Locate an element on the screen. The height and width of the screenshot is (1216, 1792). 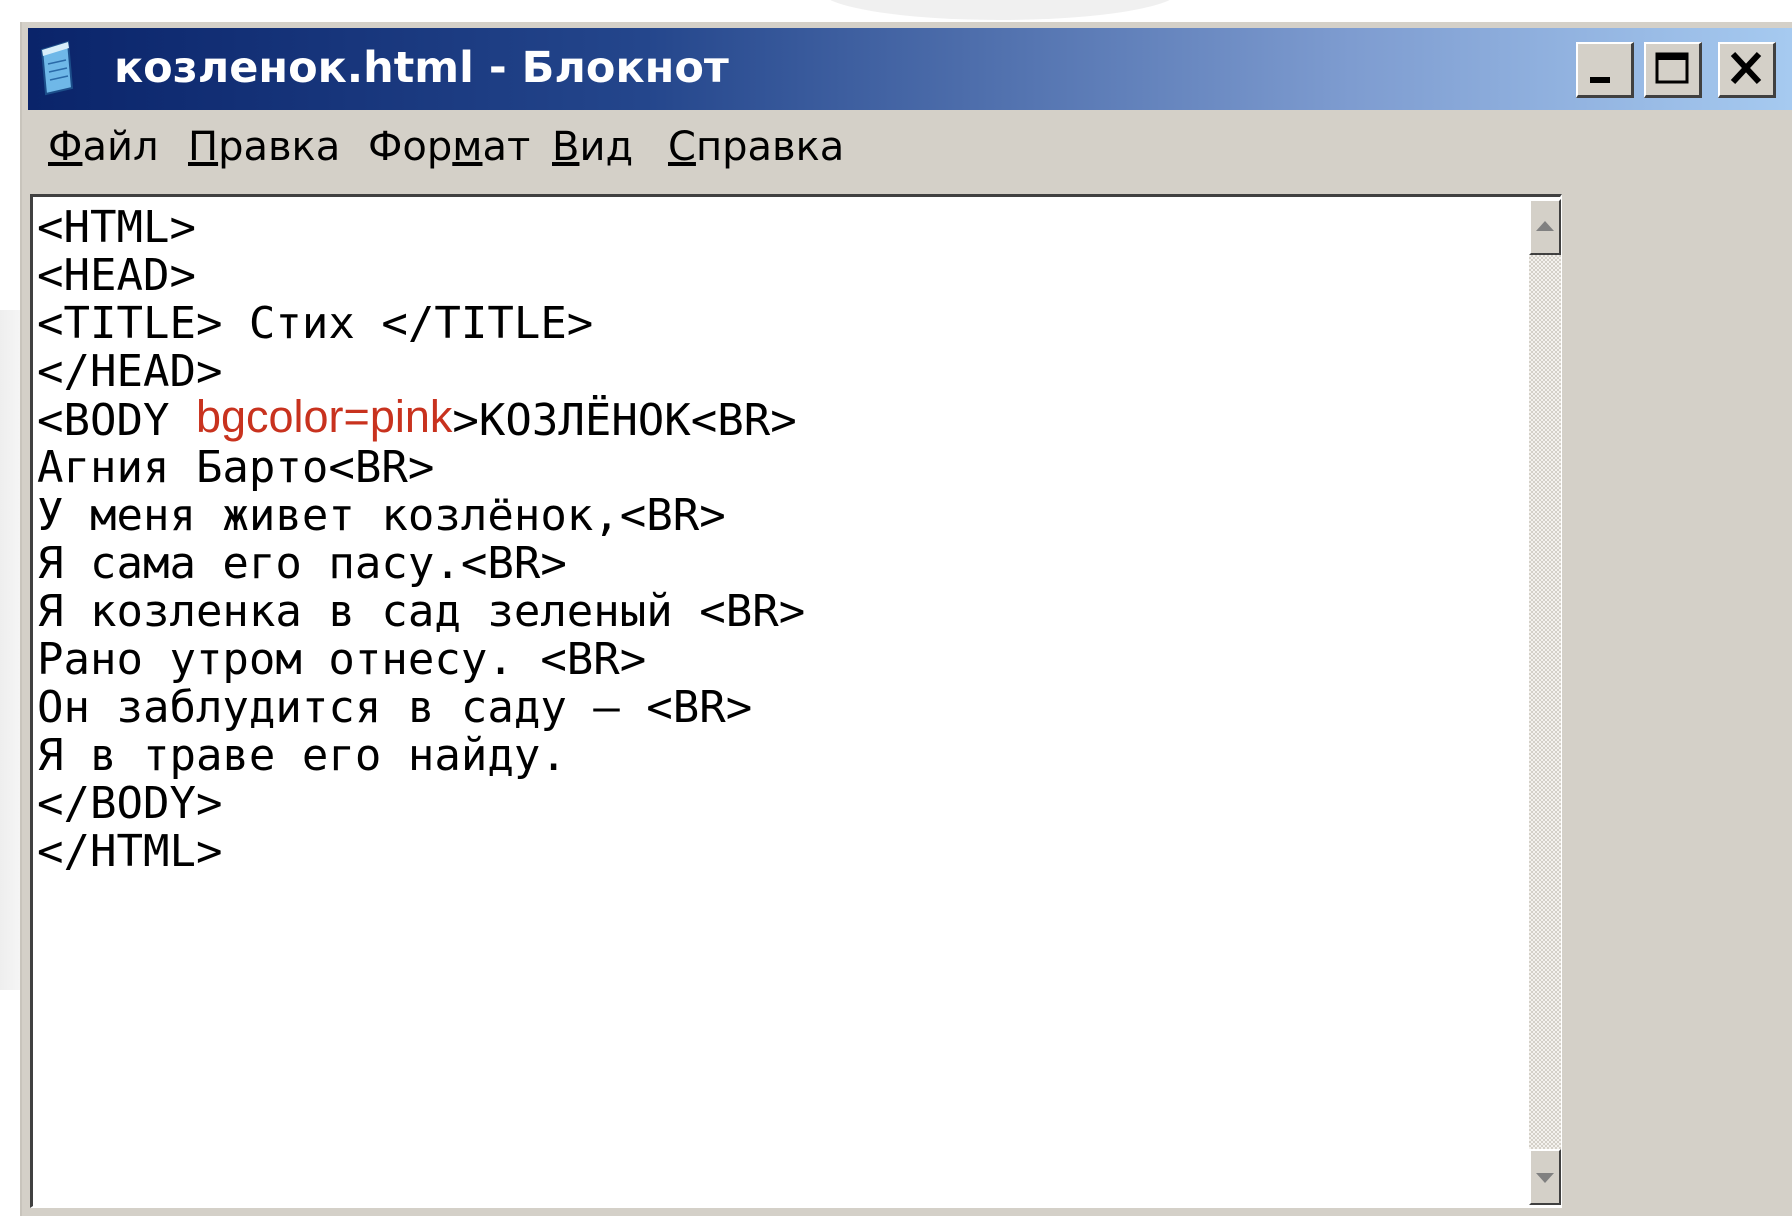
maximize-icon is located at coordinates (1672, 68).